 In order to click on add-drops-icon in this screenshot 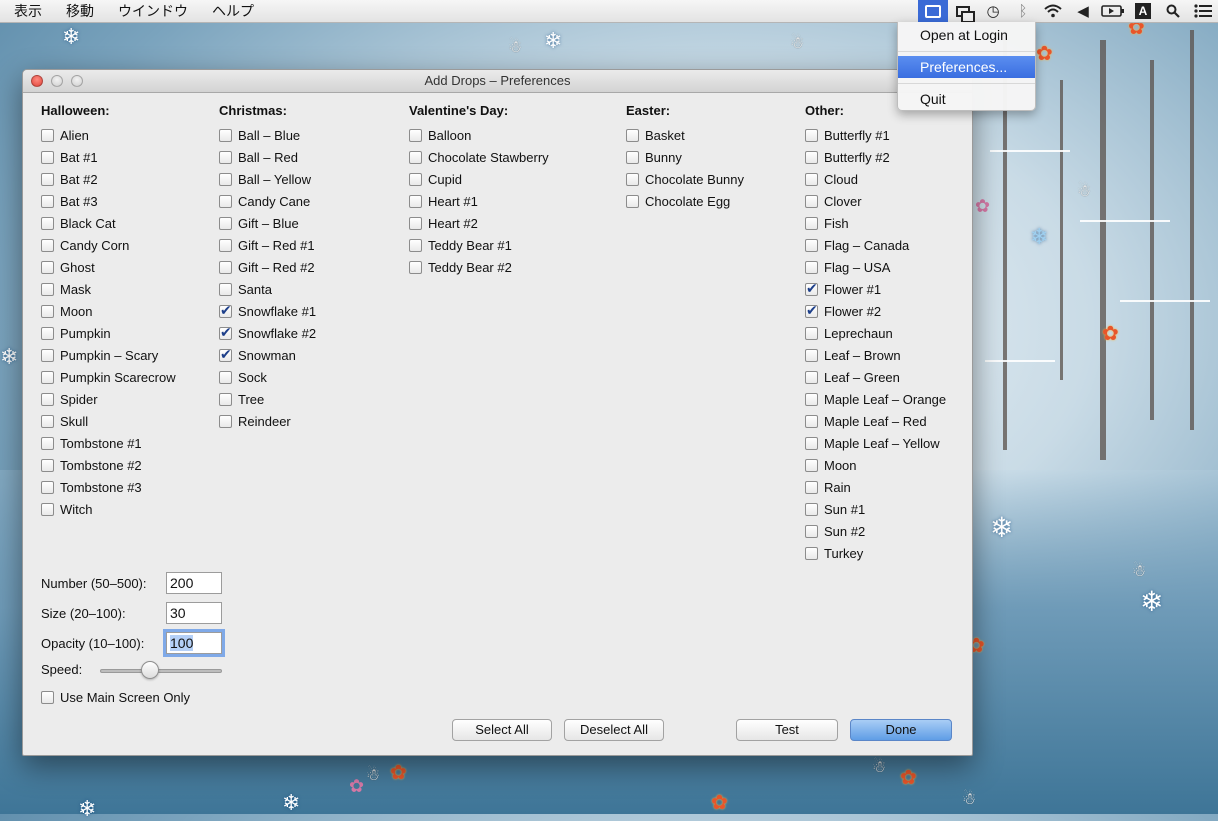, I will do `click(933, 11)`.